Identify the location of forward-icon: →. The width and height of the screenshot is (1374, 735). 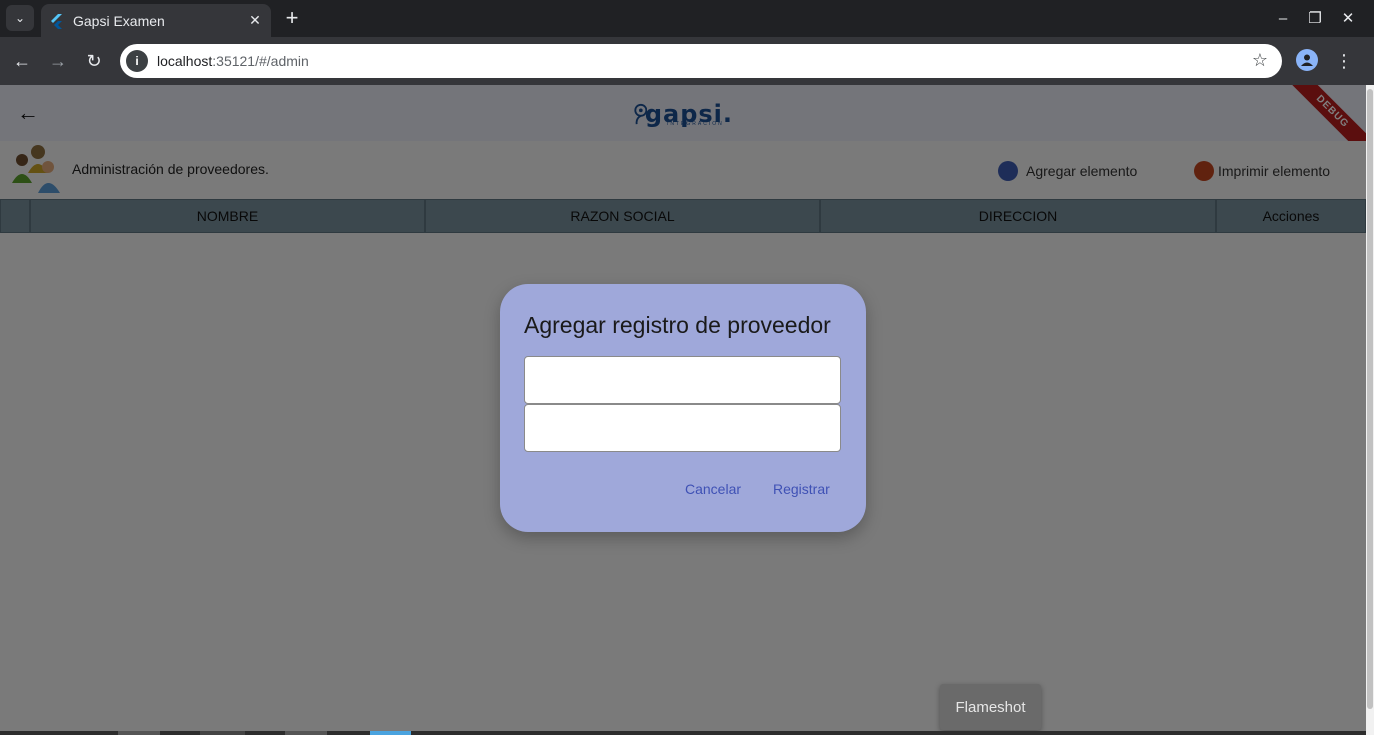
(58, 61).